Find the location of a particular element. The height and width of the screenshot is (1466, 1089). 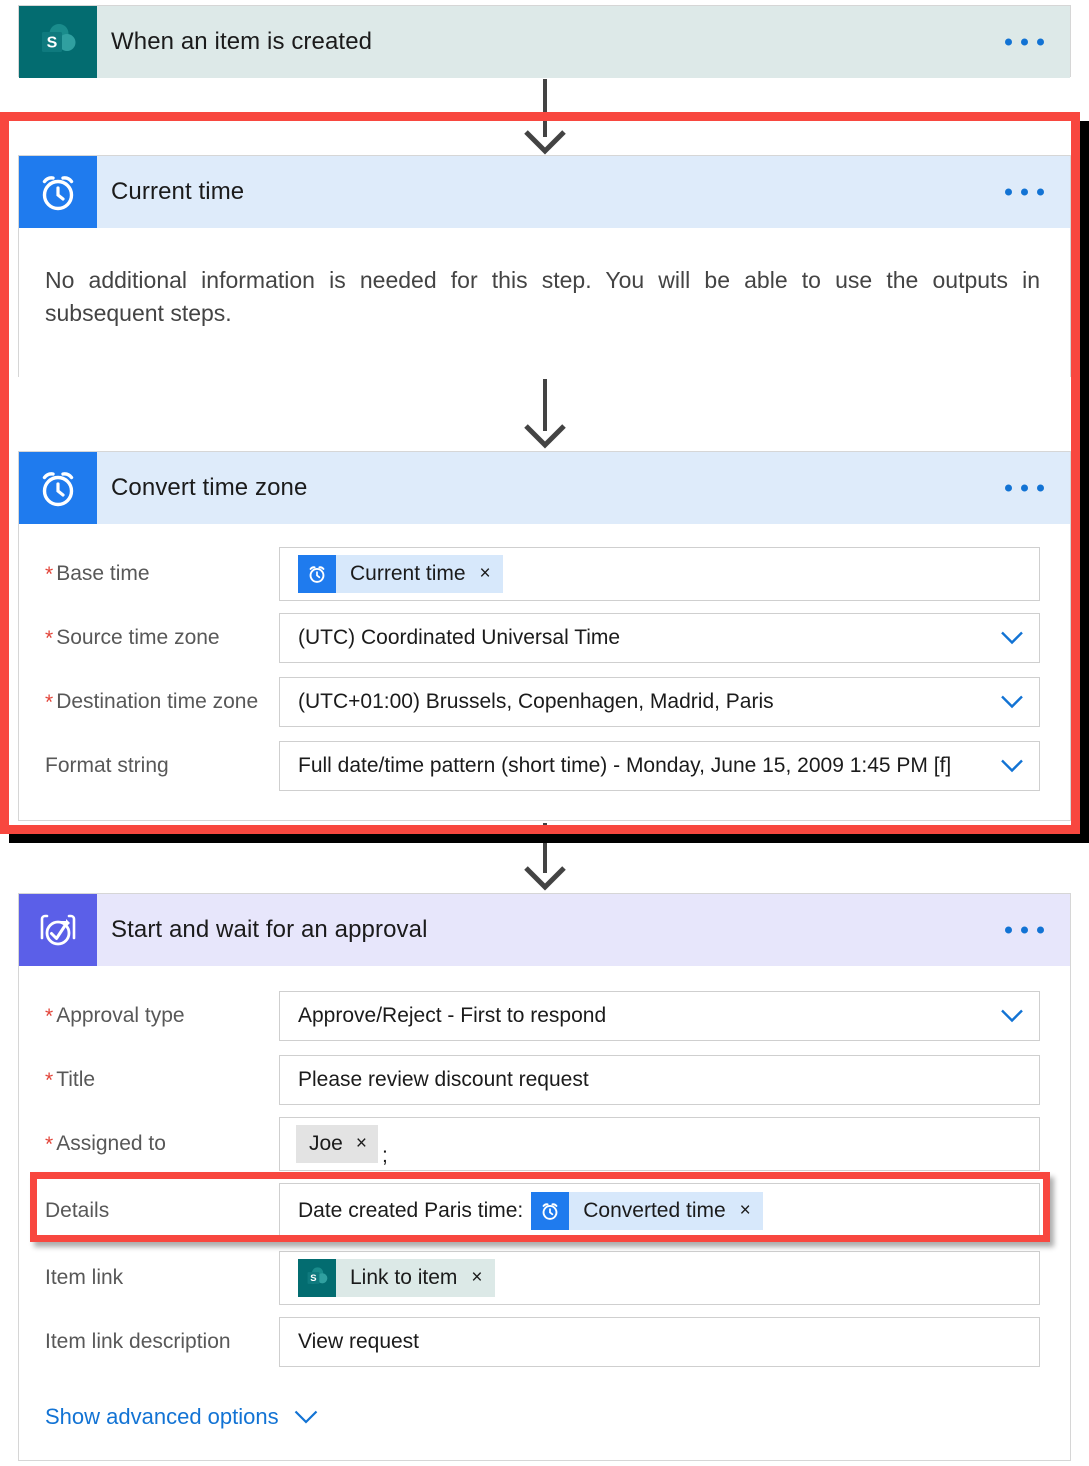

assigned-to-input: Joe × ; is located at coordinates (659, 1144).